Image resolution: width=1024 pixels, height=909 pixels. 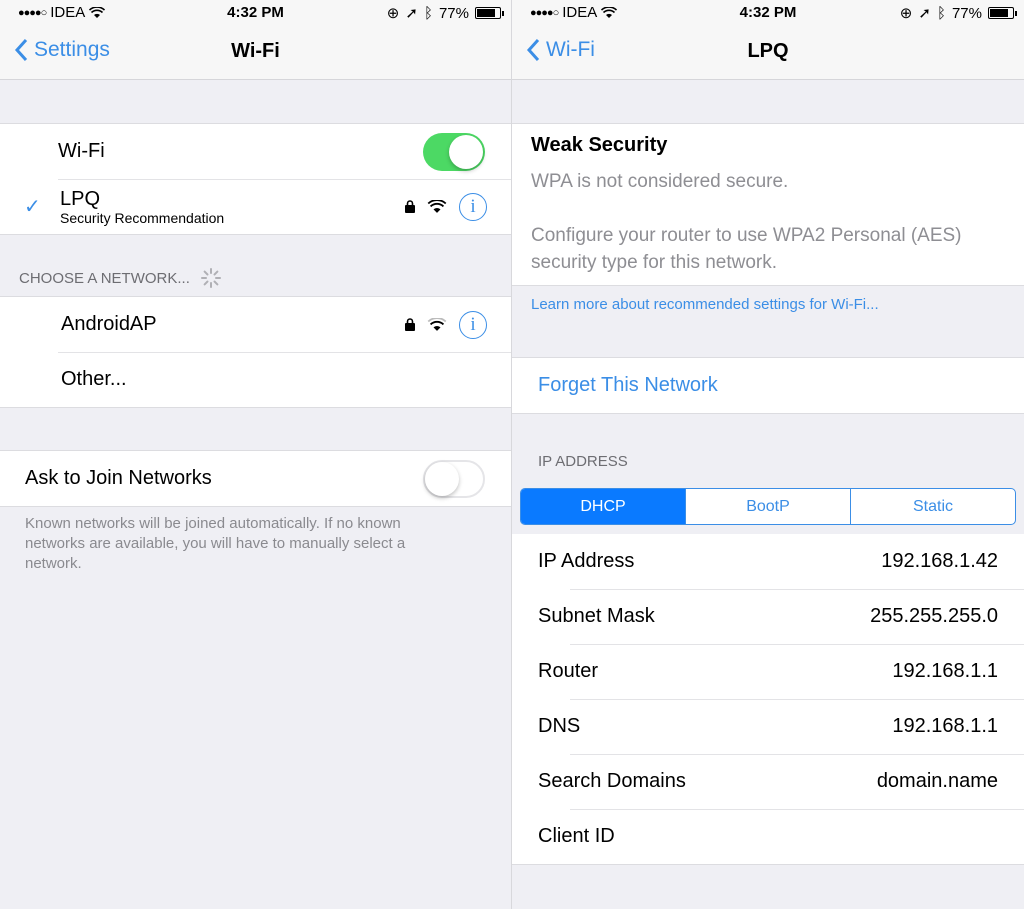 I want to click on ip-address-row: IP Address 192.168.1.42, so click(x=768, y=561).